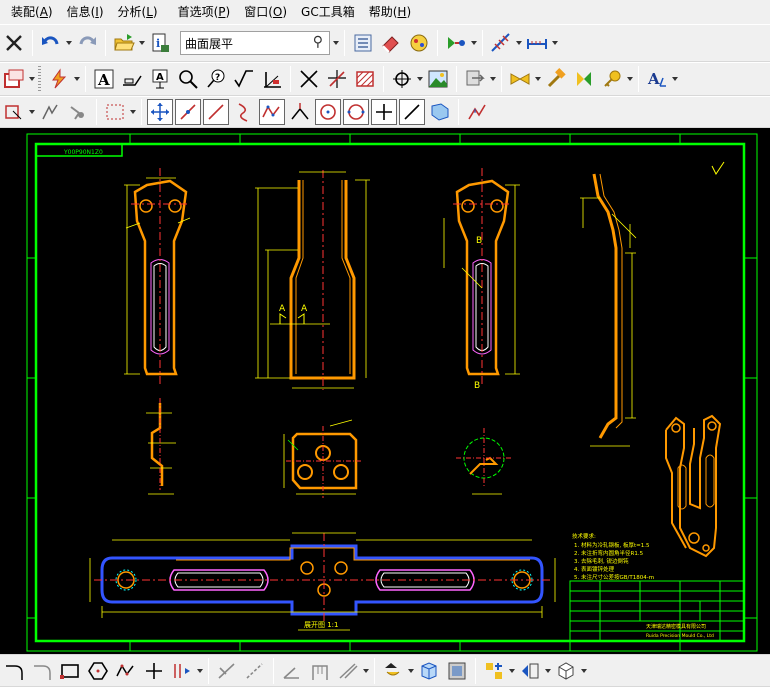 This screenshot has height=687, width=770. Describe the element at coordinates (501, 43) in the screenshot. I see `dimension-grid-icon` at that location.